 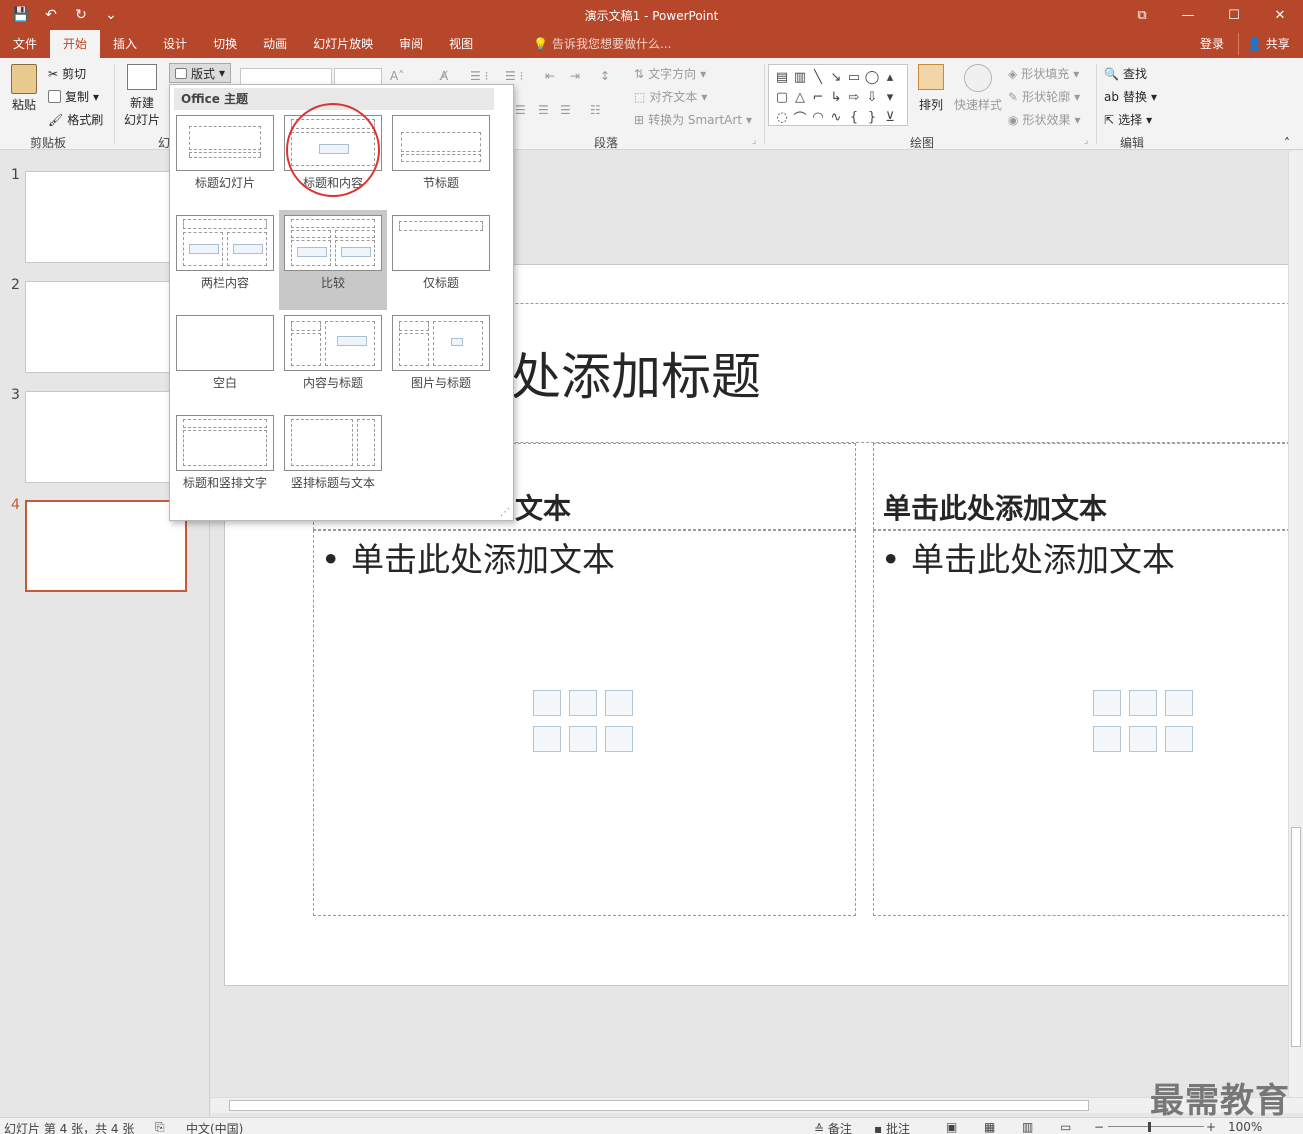 What do you see at coordinates (543, 110) in the screenshot?
I see `align-center-icon: ☰` at bounding box center [543, 110].